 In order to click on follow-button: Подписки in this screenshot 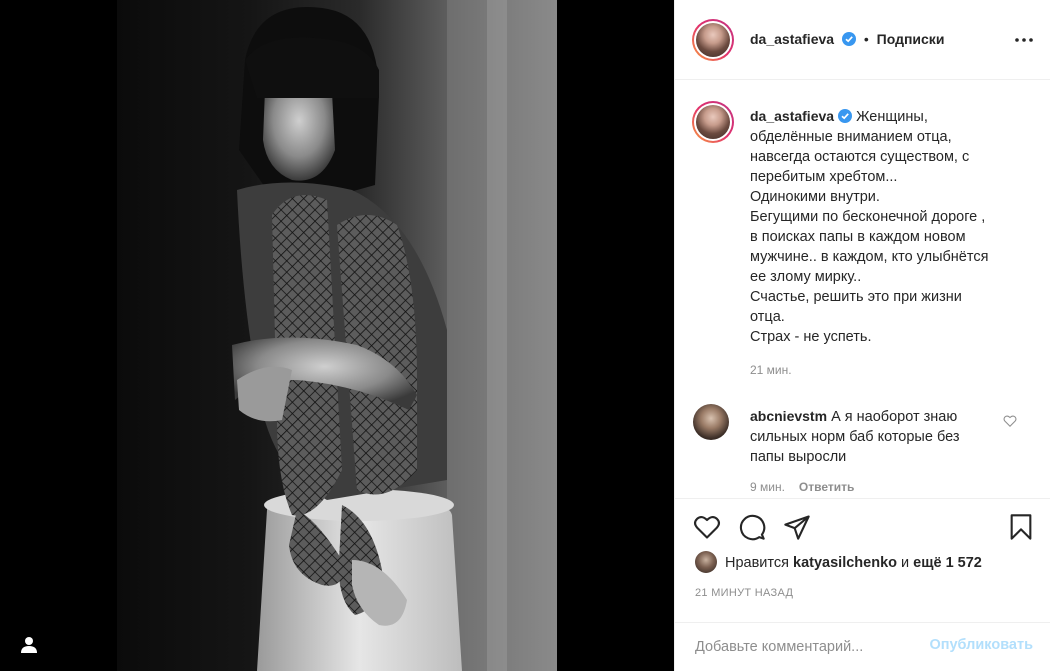, I will do `click(911, 39)`.